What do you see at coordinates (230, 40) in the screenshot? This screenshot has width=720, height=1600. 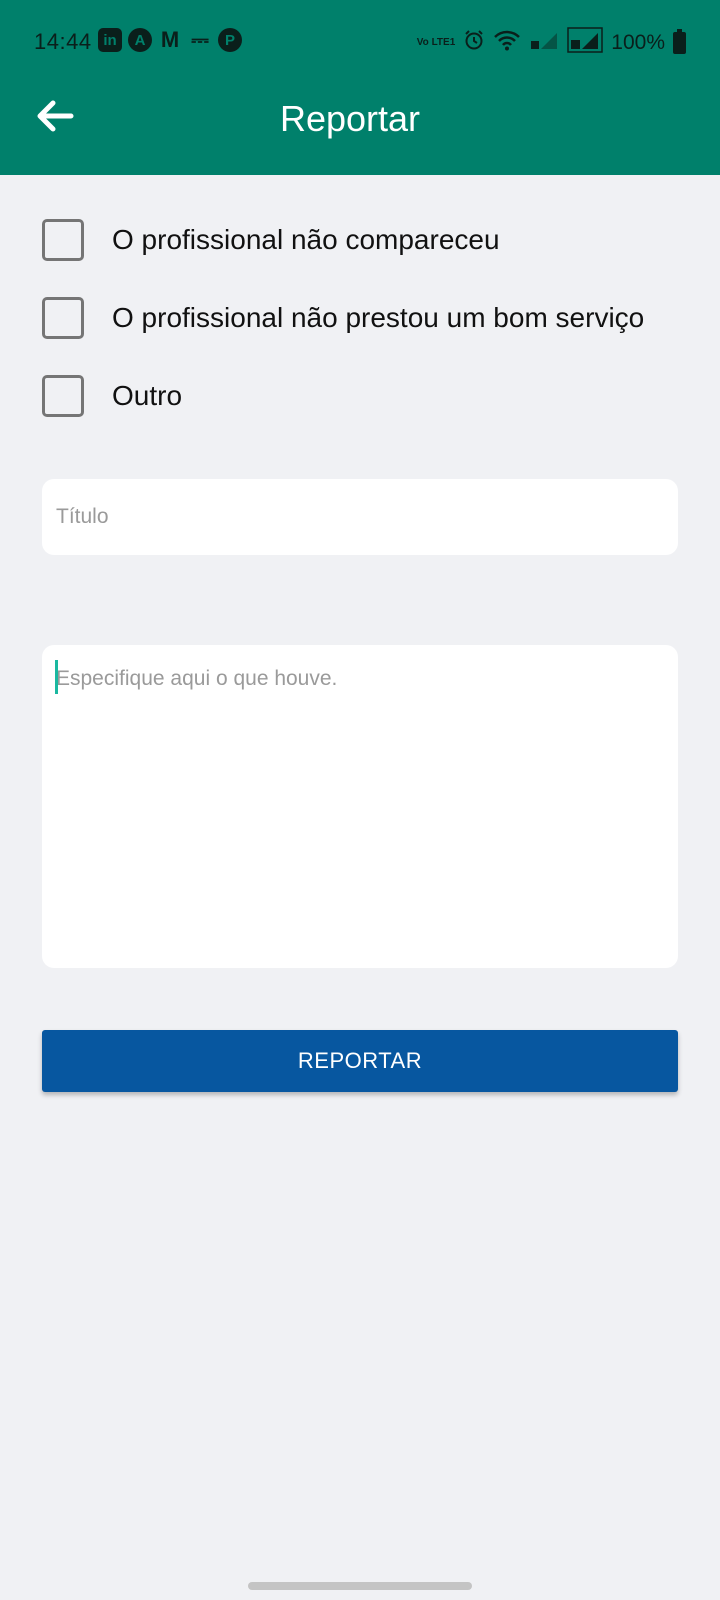 I see `app-icon: P` at bounding box center [230, 40].